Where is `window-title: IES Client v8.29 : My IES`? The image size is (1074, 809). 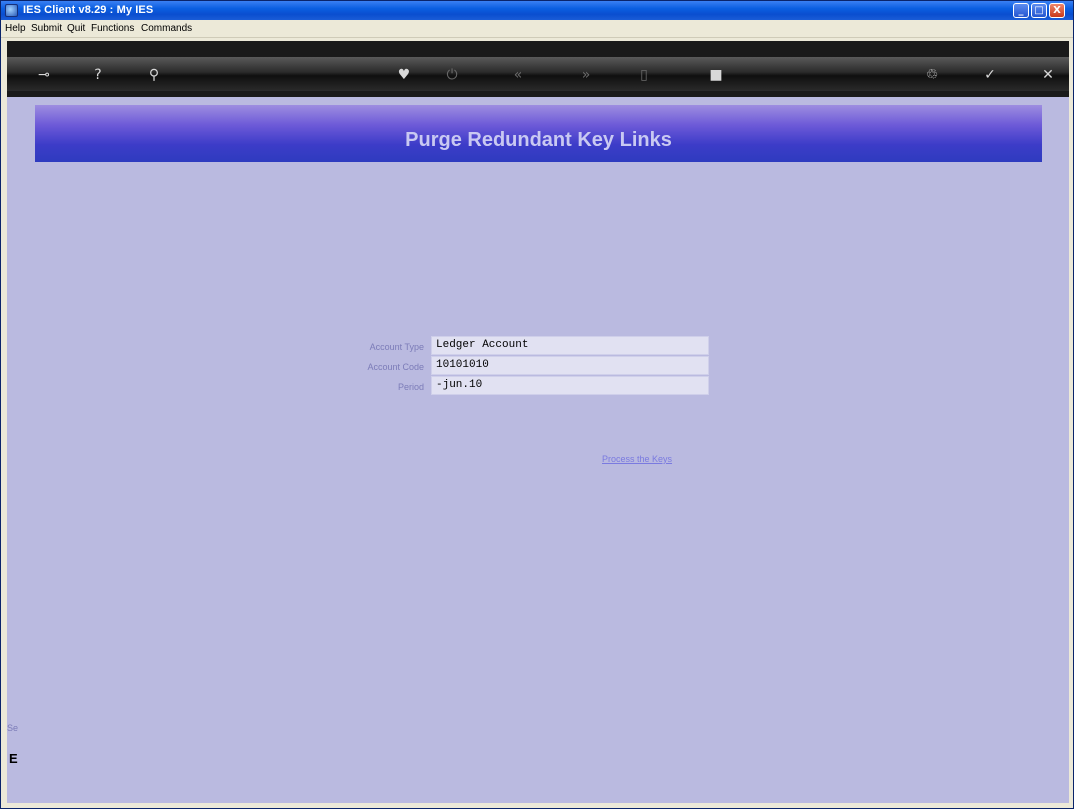 window-title: IES Client v8.29 : My IES is located at coordinates (88, 10).